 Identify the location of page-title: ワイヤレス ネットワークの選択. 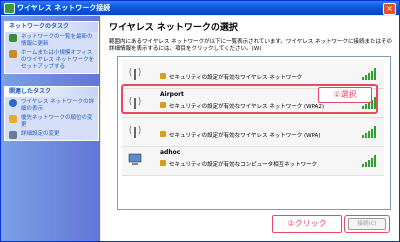
(173, 28).